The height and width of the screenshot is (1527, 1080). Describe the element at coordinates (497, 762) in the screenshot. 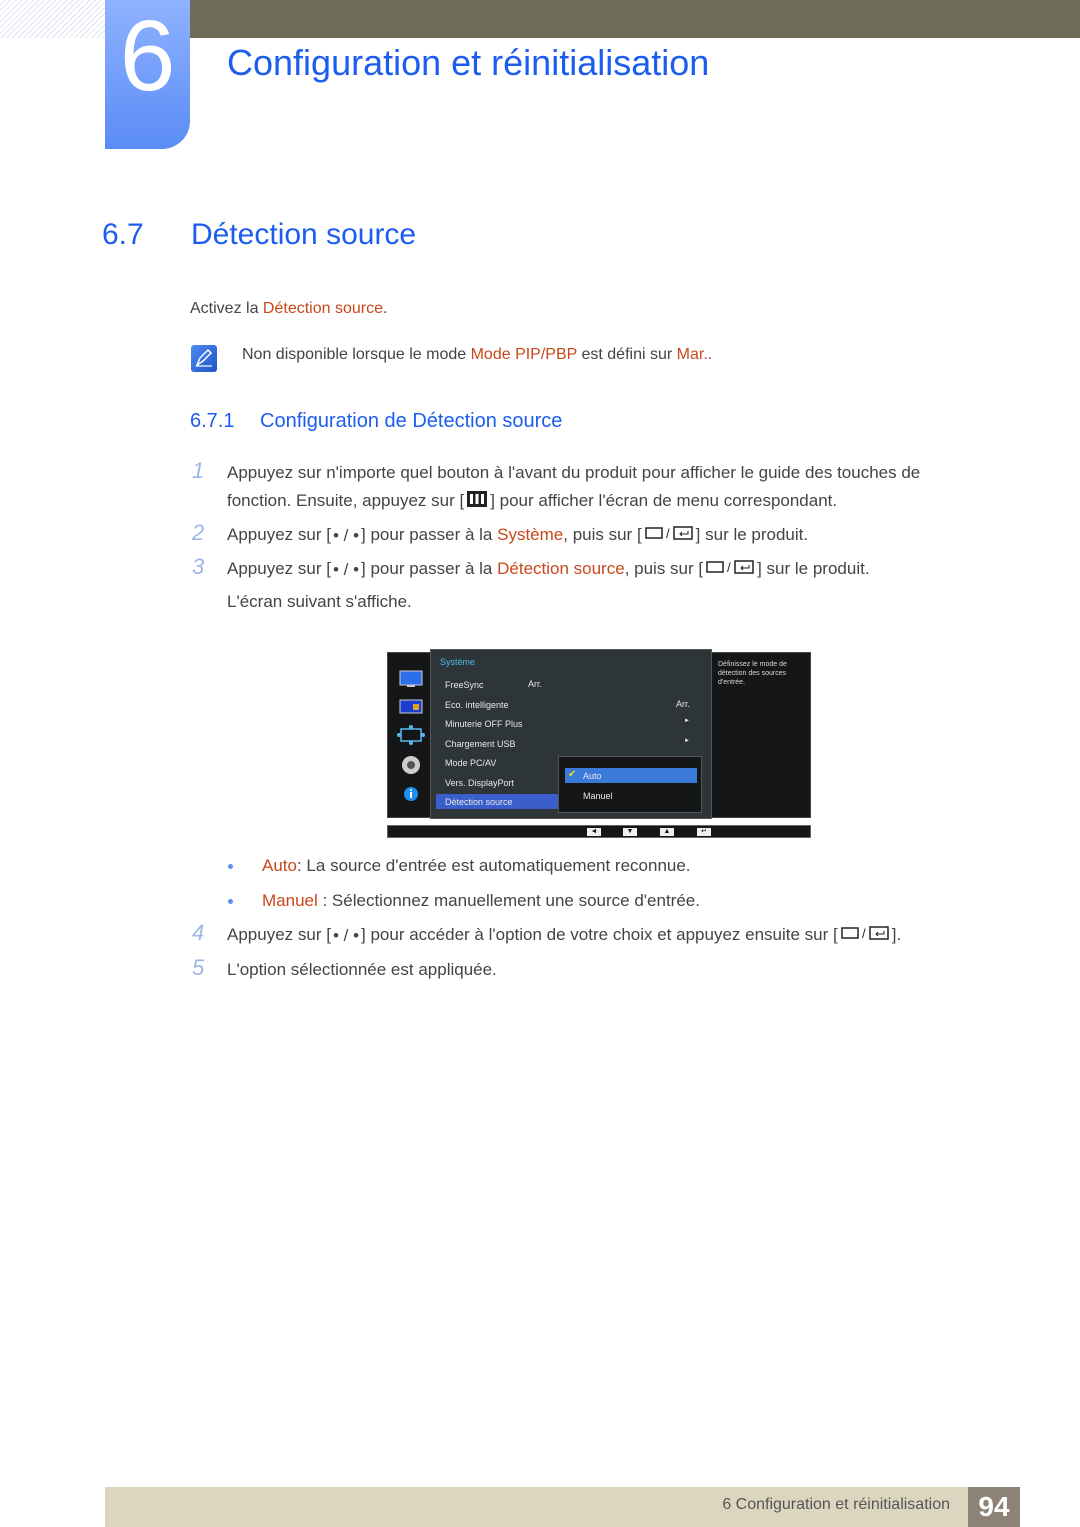

I see `osd-item-pcav: Mode PC/AV` at that location.